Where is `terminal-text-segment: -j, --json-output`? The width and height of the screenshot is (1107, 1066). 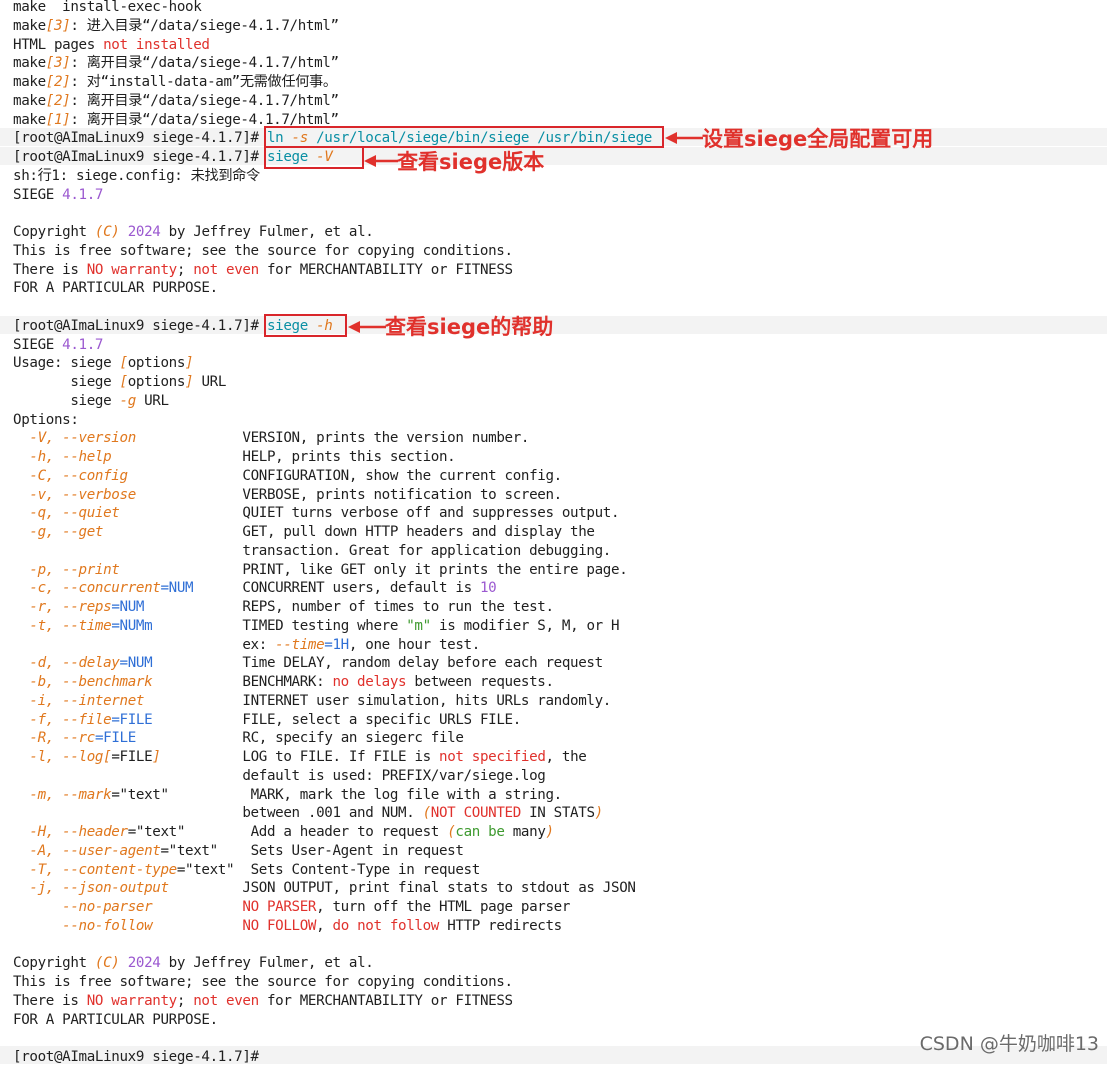 terminal-text-segment: -j, --json-output is located at coordinates (99, 888).